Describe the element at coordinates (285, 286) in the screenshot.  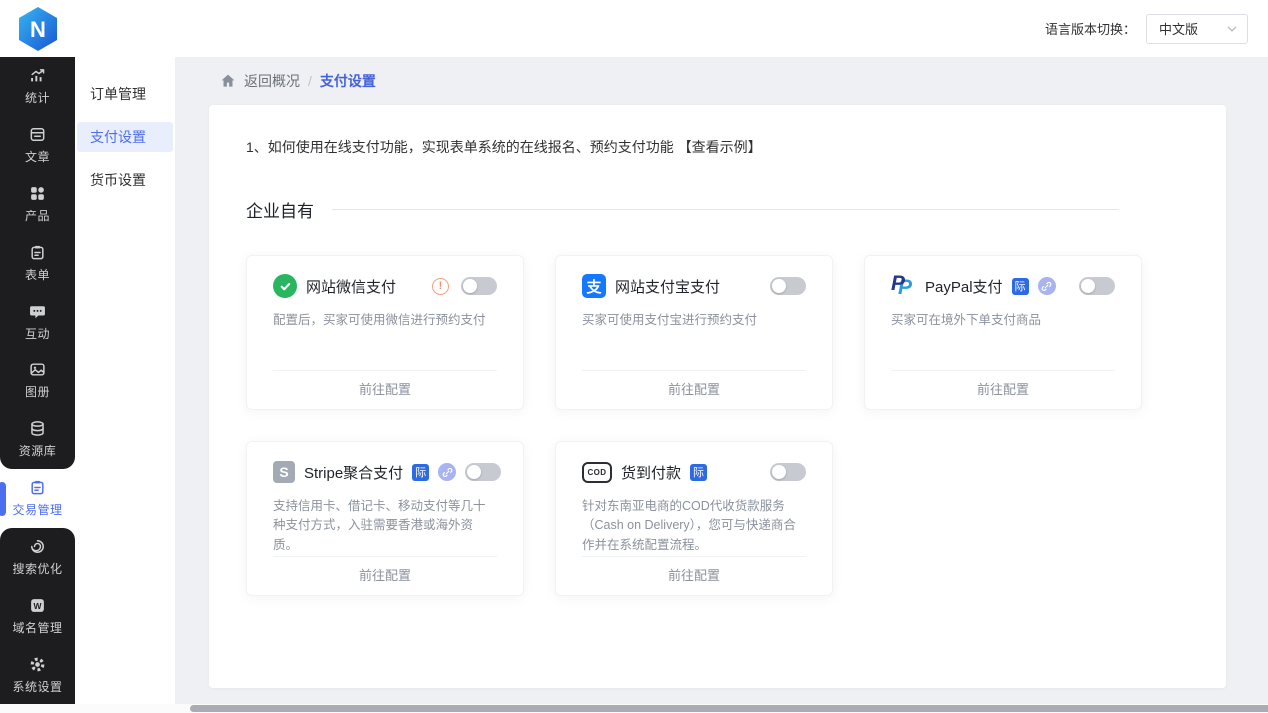
I see `wechat-pay-icon` at that location.